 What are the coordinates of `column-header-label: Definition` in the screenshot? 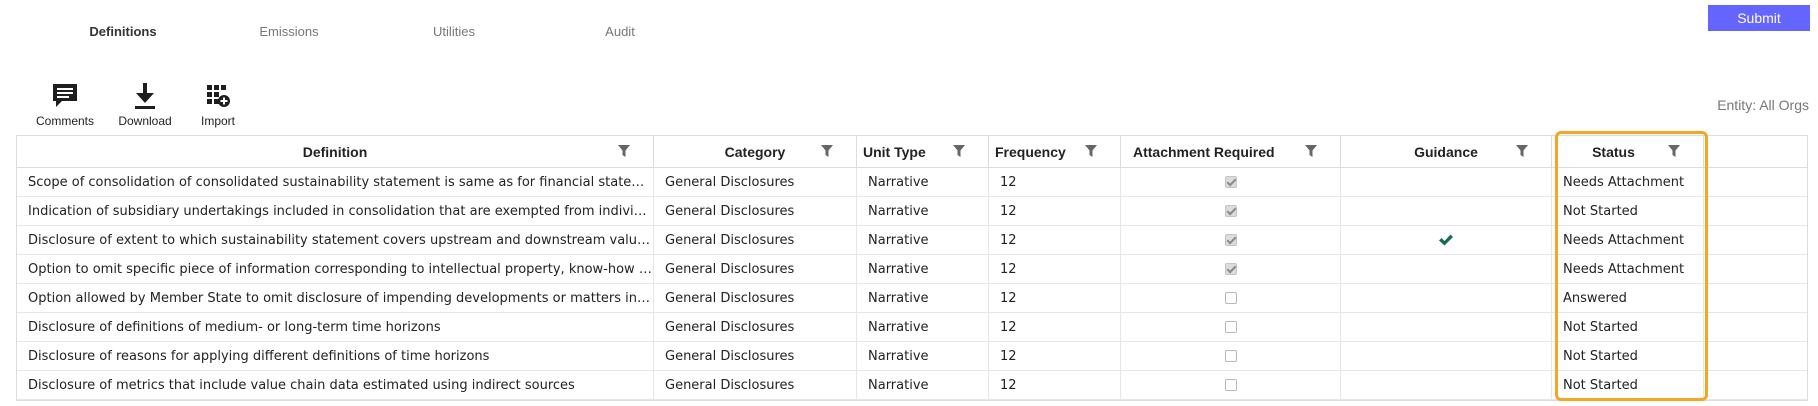 It's located at (335, 151).